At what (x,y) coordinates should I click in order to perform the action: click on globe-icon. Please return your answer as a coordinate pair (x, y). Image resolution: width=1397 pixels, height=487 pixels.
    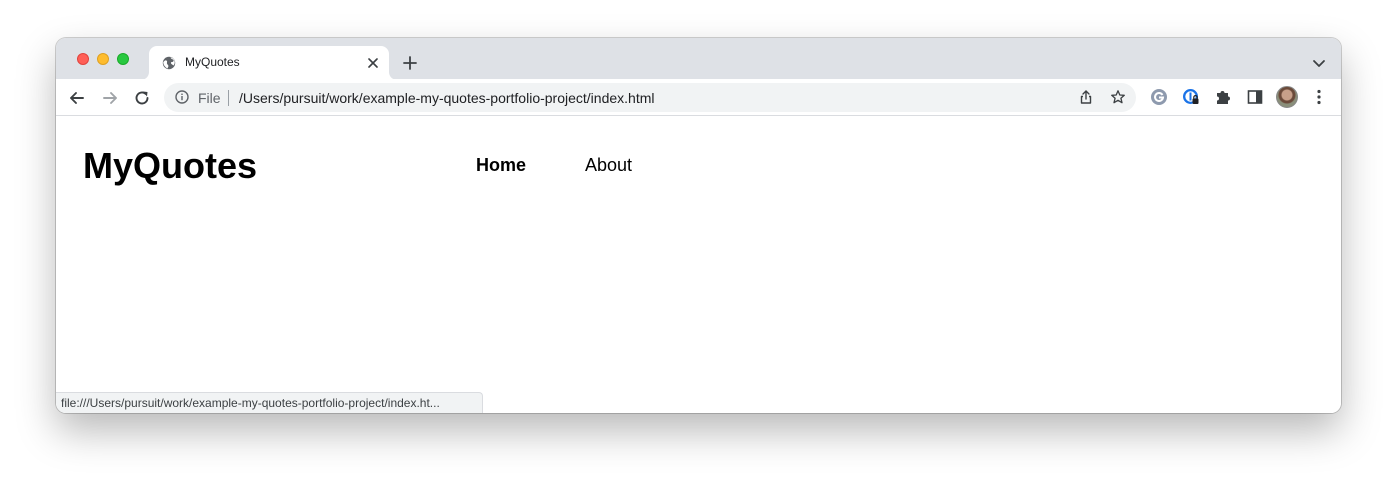
    Looking at the image, I should click on (169, 63).